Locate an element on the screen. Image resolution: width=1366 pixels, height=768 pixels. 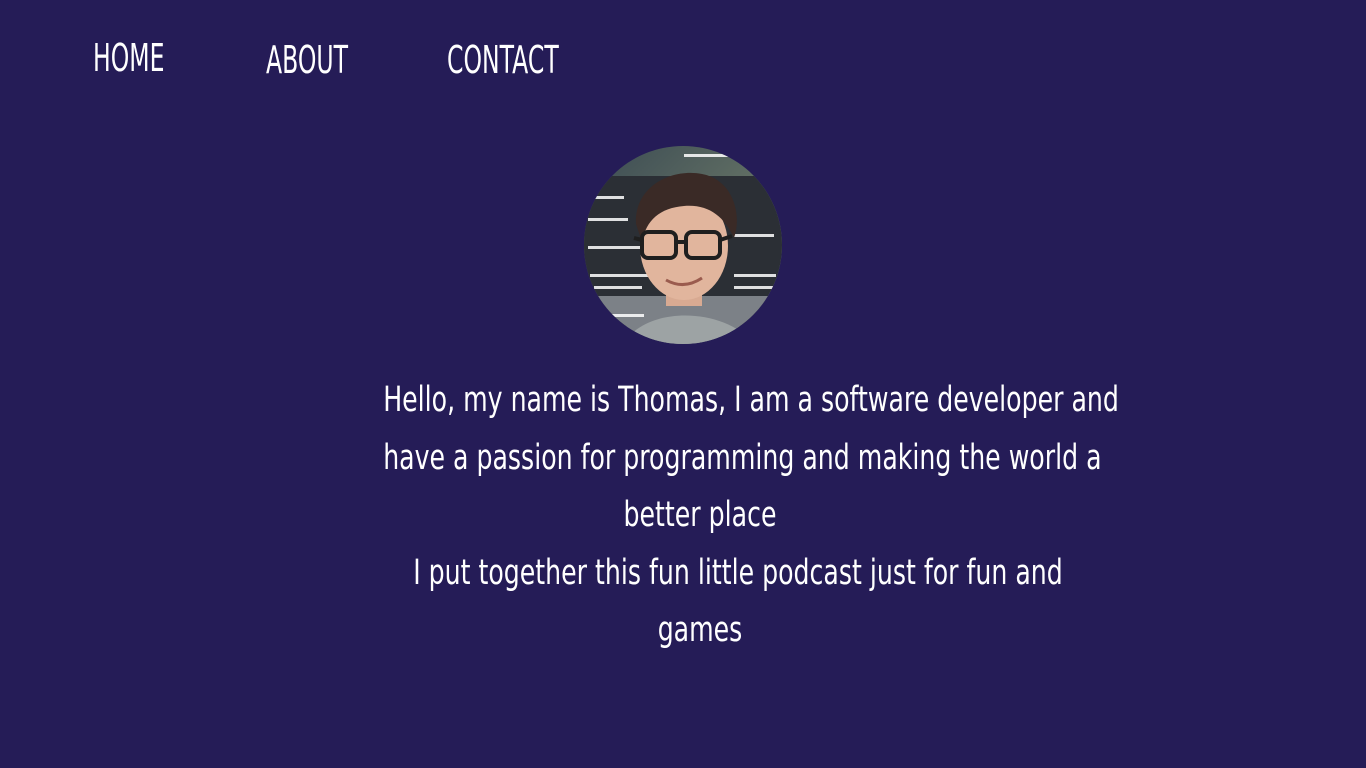
profile-photo-image is located at coordinates (683, 245).